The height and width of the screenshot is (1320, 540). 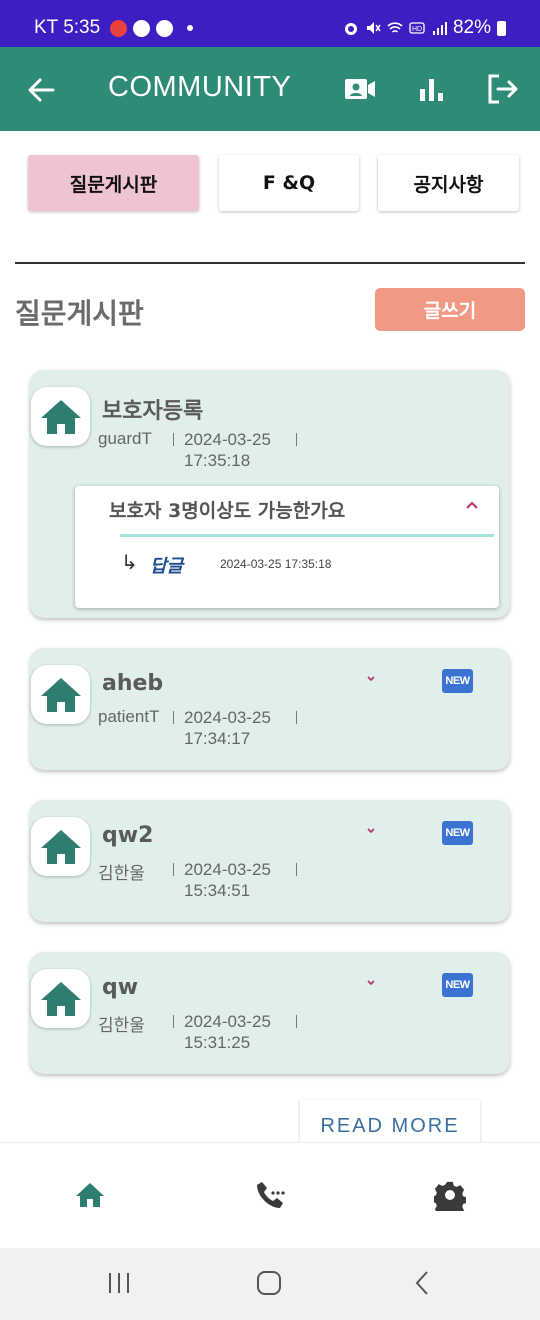 What do you see at coordinates (501, 28) in the screenshot?
I see `battery-icon` at bounding box center [501, 28].